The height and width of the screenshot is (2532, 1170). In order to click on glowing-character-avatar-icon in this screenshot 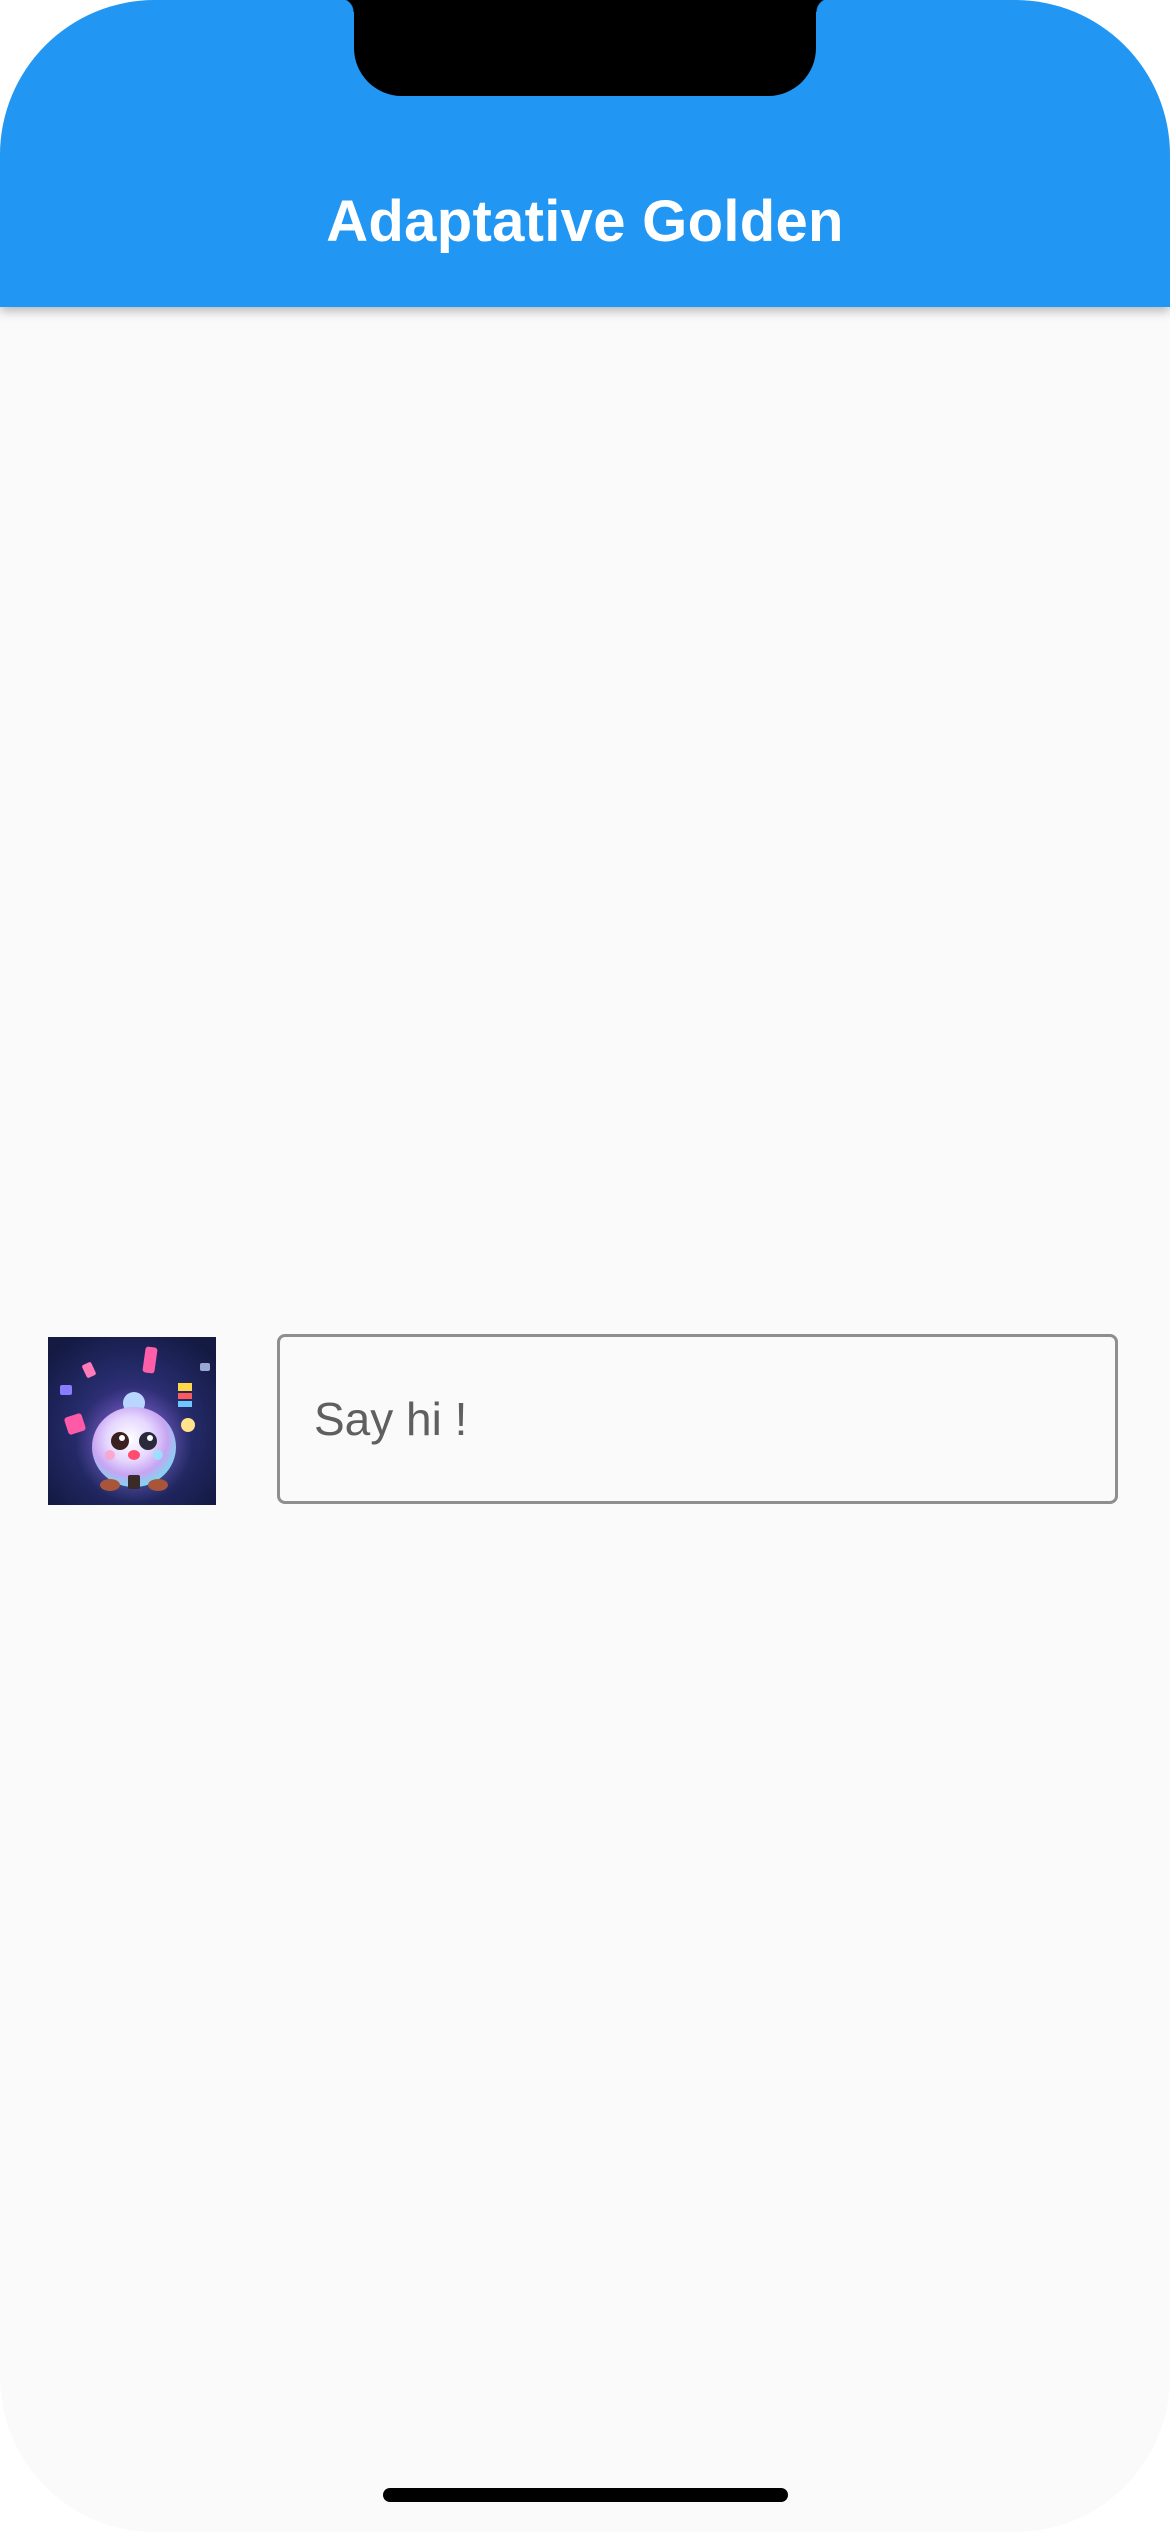, I will do `click(132, 1421)`.